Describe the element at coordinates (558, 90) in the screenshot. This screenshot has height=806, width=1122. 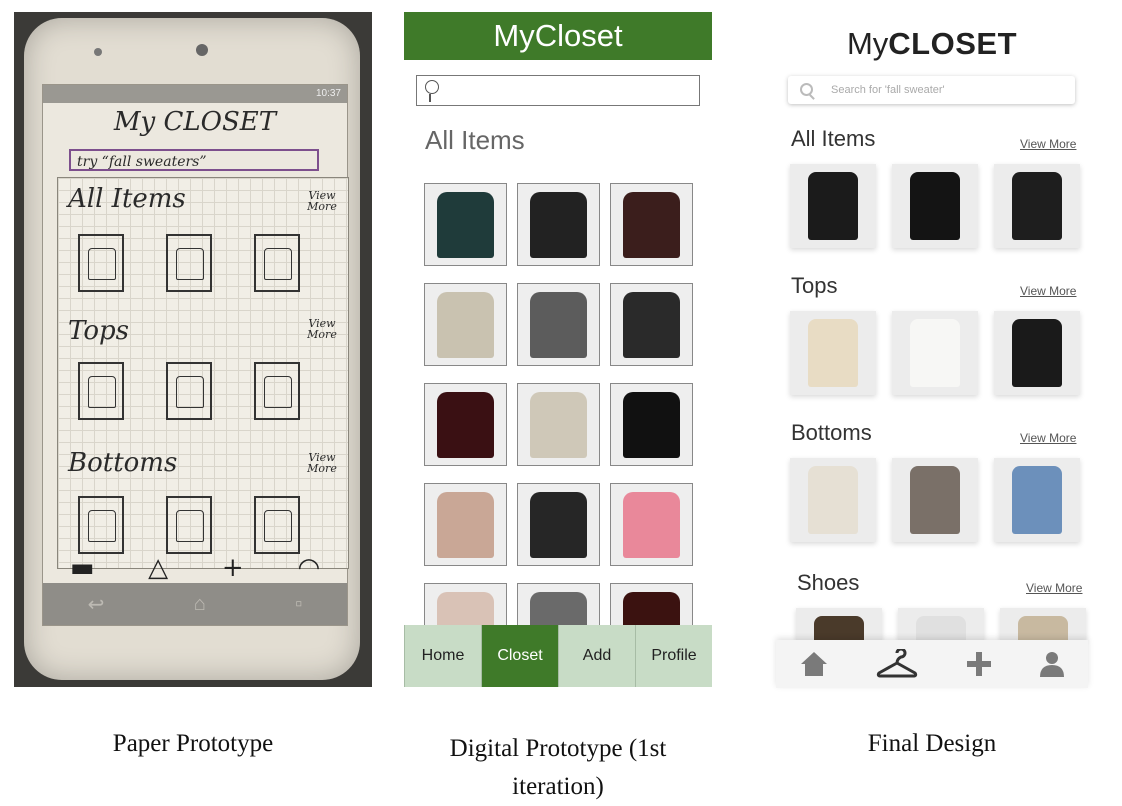
I see `digital-search-input` at that location.